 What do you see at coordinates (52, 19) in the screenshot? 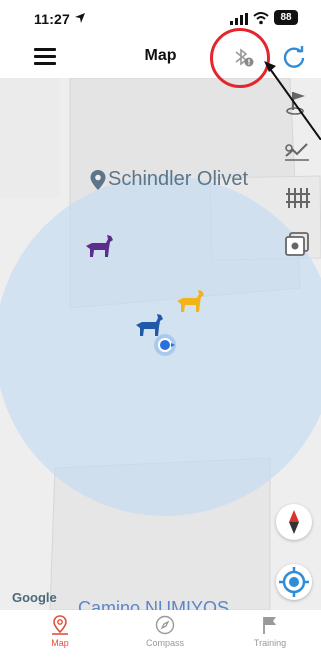
I see `status-time: 11:27` at bounding box center [52, 19].